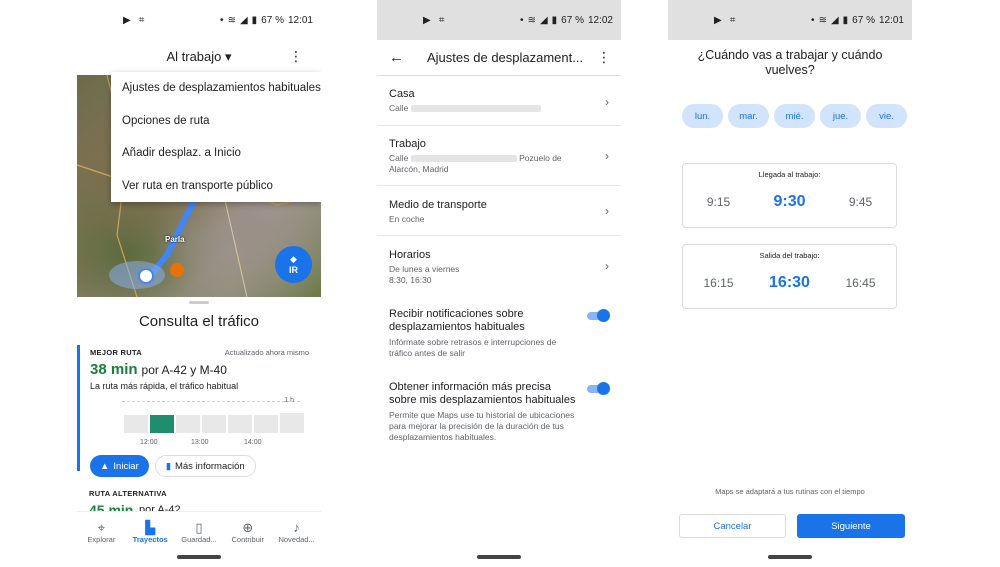 Image resolution: width=1000 pixels, height=567 pixels. I want to click on route-via: por A-42 y M-40, so click(184, 370).